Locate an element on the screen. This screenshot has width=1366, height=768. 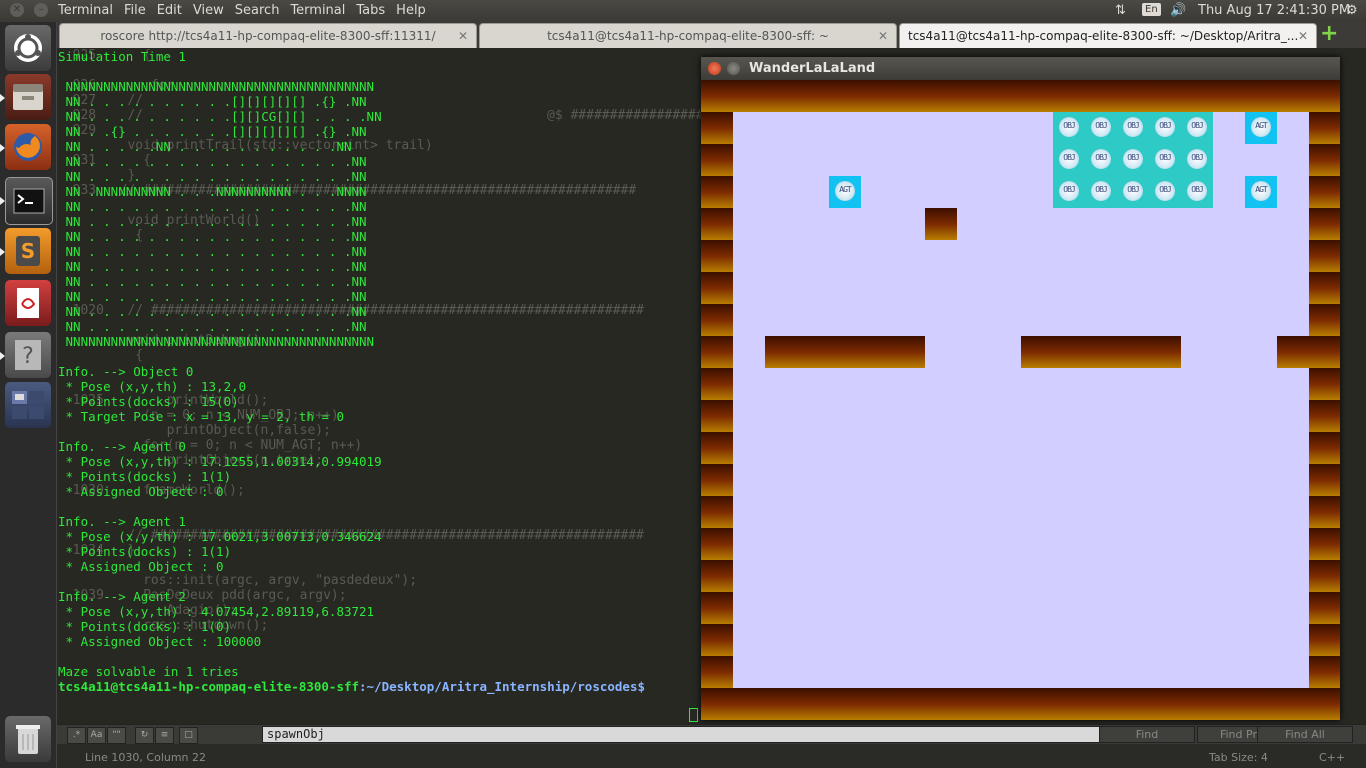
volume-icon: 🔊 is located at coordinates (1178, 10).